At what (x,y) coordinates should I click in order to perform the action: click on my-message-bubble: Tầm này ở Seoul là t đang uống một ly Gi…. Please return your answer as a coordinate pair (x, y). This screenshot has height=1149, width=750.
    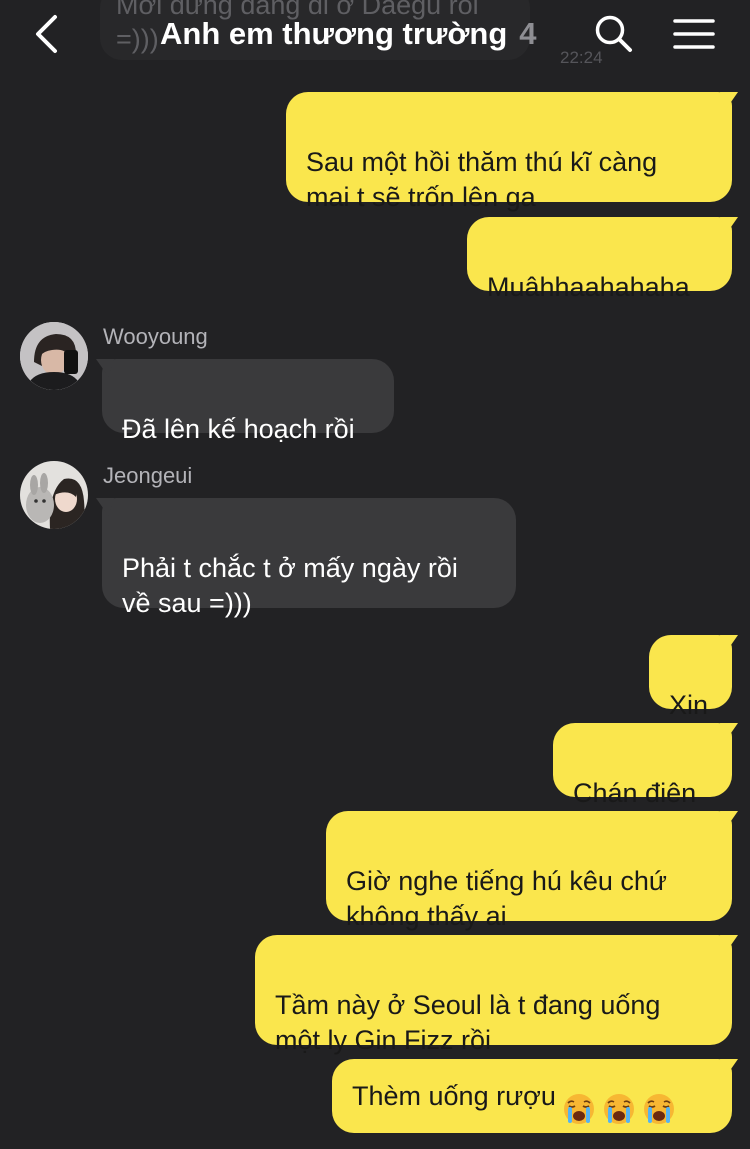
    Looking at the image, I should click on (493, 995).